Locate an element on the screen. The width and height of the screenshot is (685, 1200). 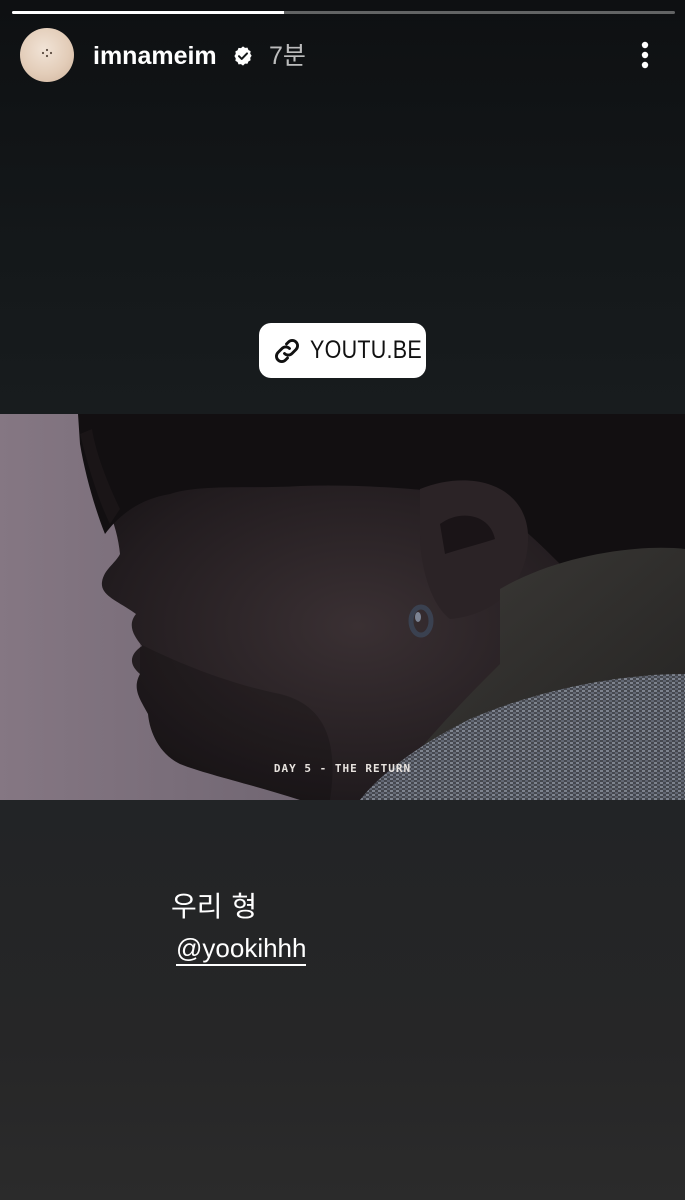
story-progress-fill is located at coordinates (148, 12).